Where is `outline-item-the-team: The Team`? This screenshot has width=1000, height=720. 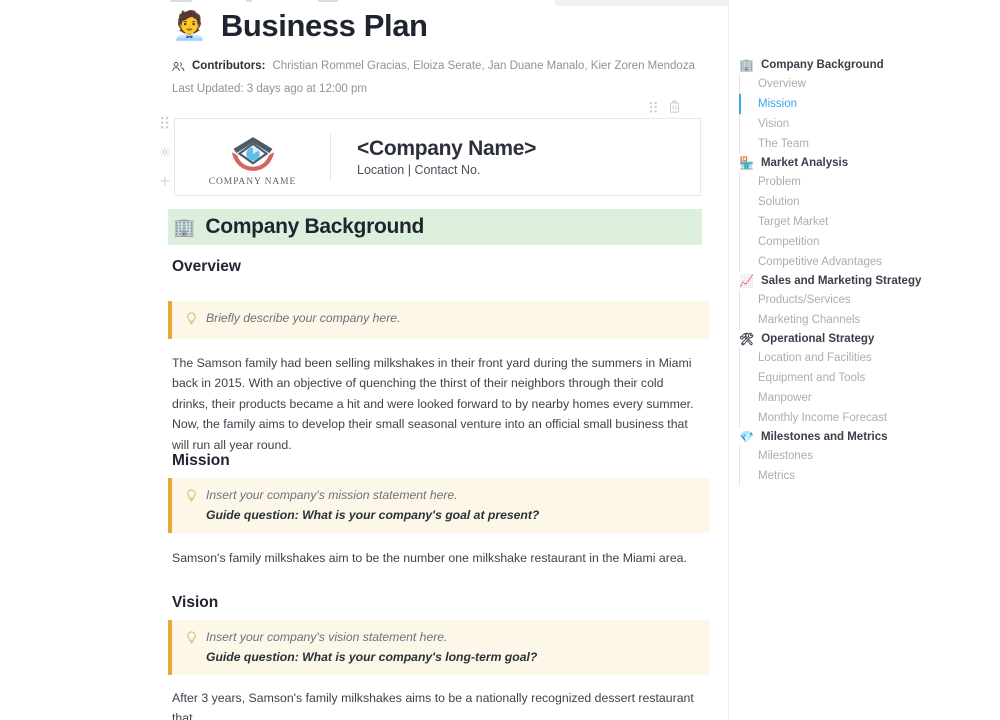 outline-item-the-team: The Team is located at coordinates (869, 144).